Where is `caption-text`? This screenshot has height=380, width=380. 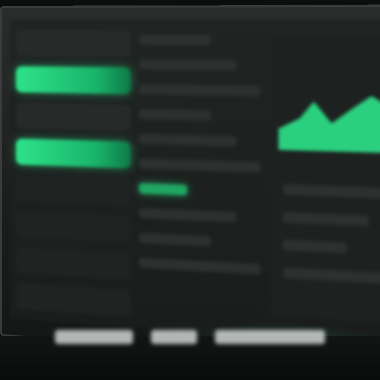 caption-text is located at coordinates (190, 337).